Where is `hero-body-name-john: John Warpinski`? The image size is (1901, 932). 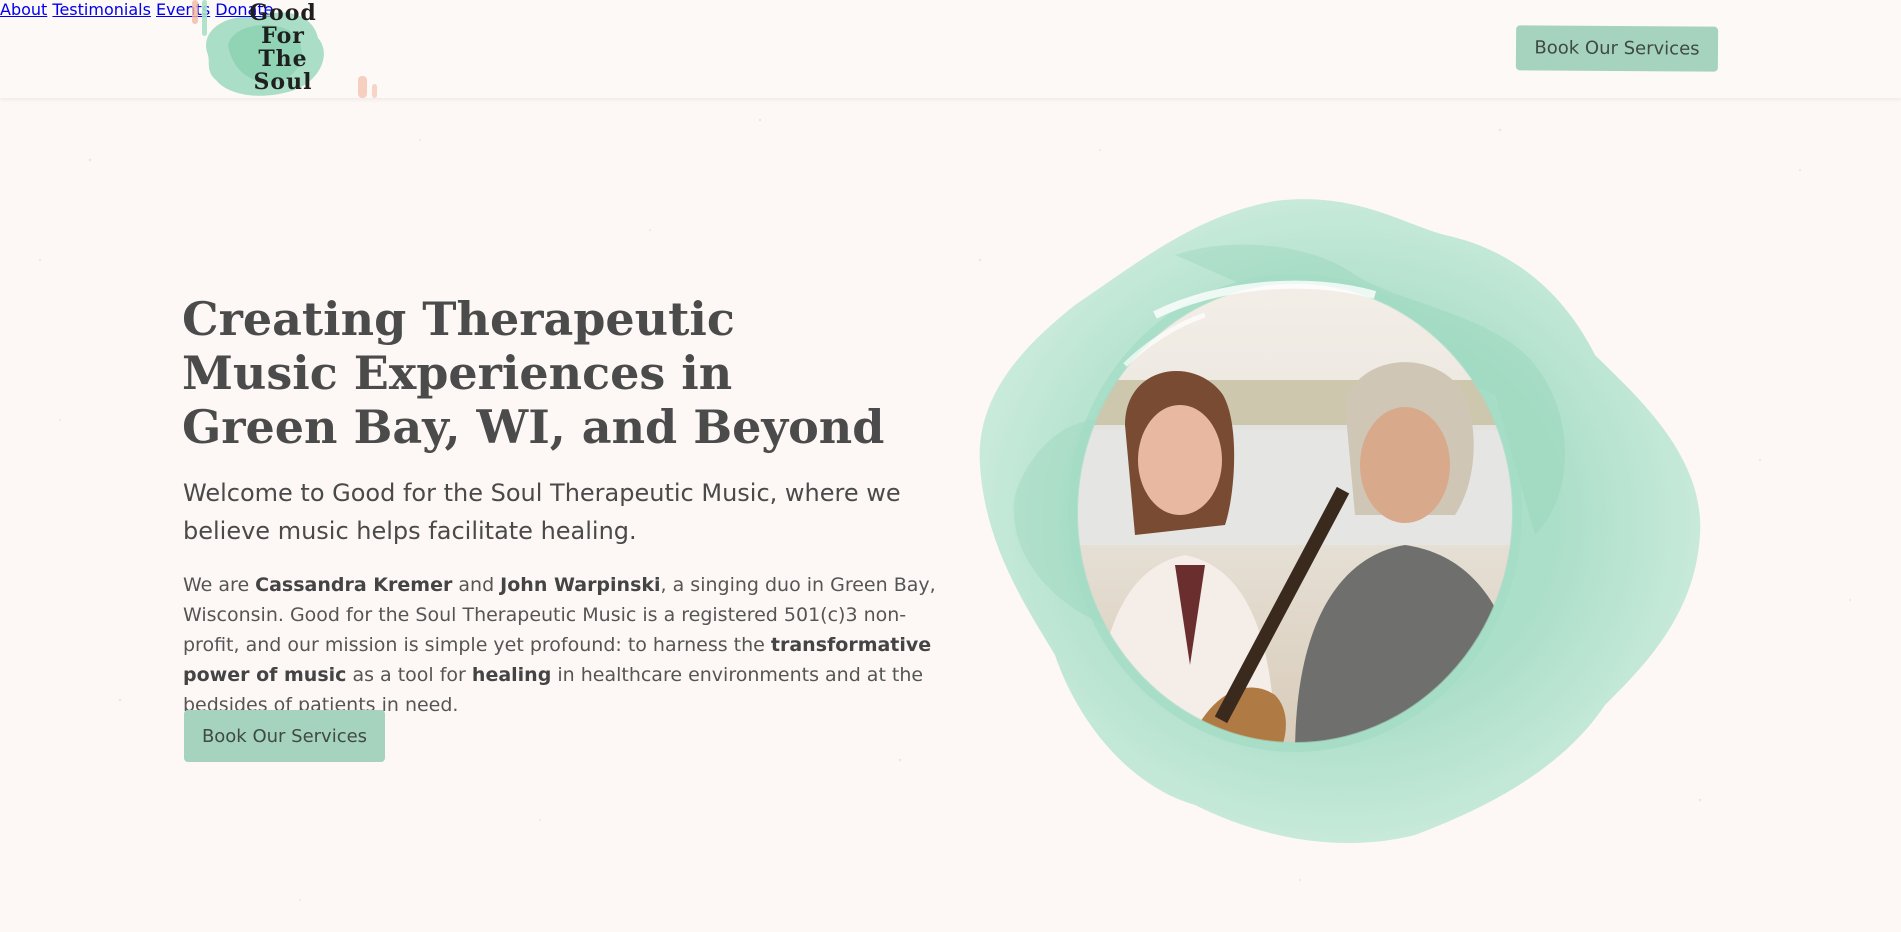
hero-body-name-john: John Warpinski is located at coordinates (580, 585).